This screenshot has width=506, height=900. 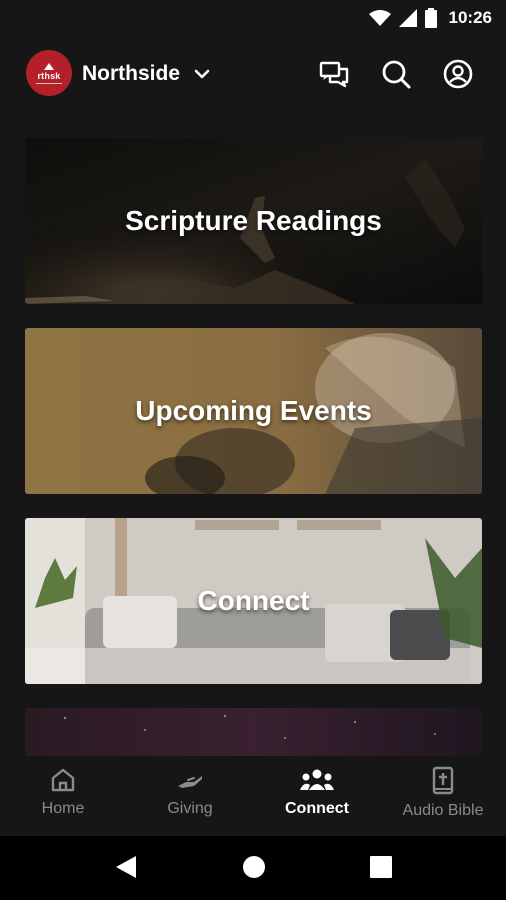 I want to click on nav-giving: Giving, so click(x=190, y=798).